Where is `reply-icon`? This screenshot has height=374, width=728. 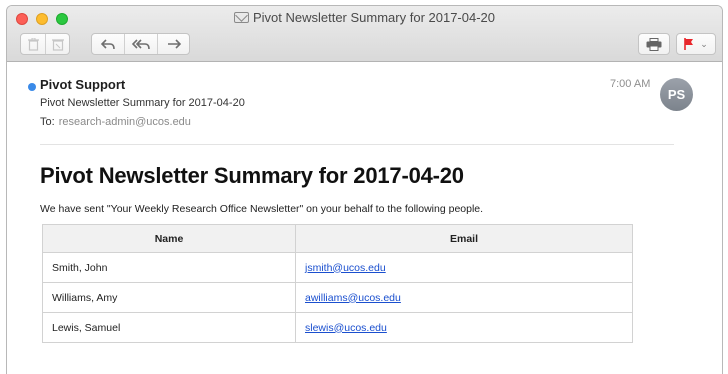
reply-icon is located at coordinates (108, 43).